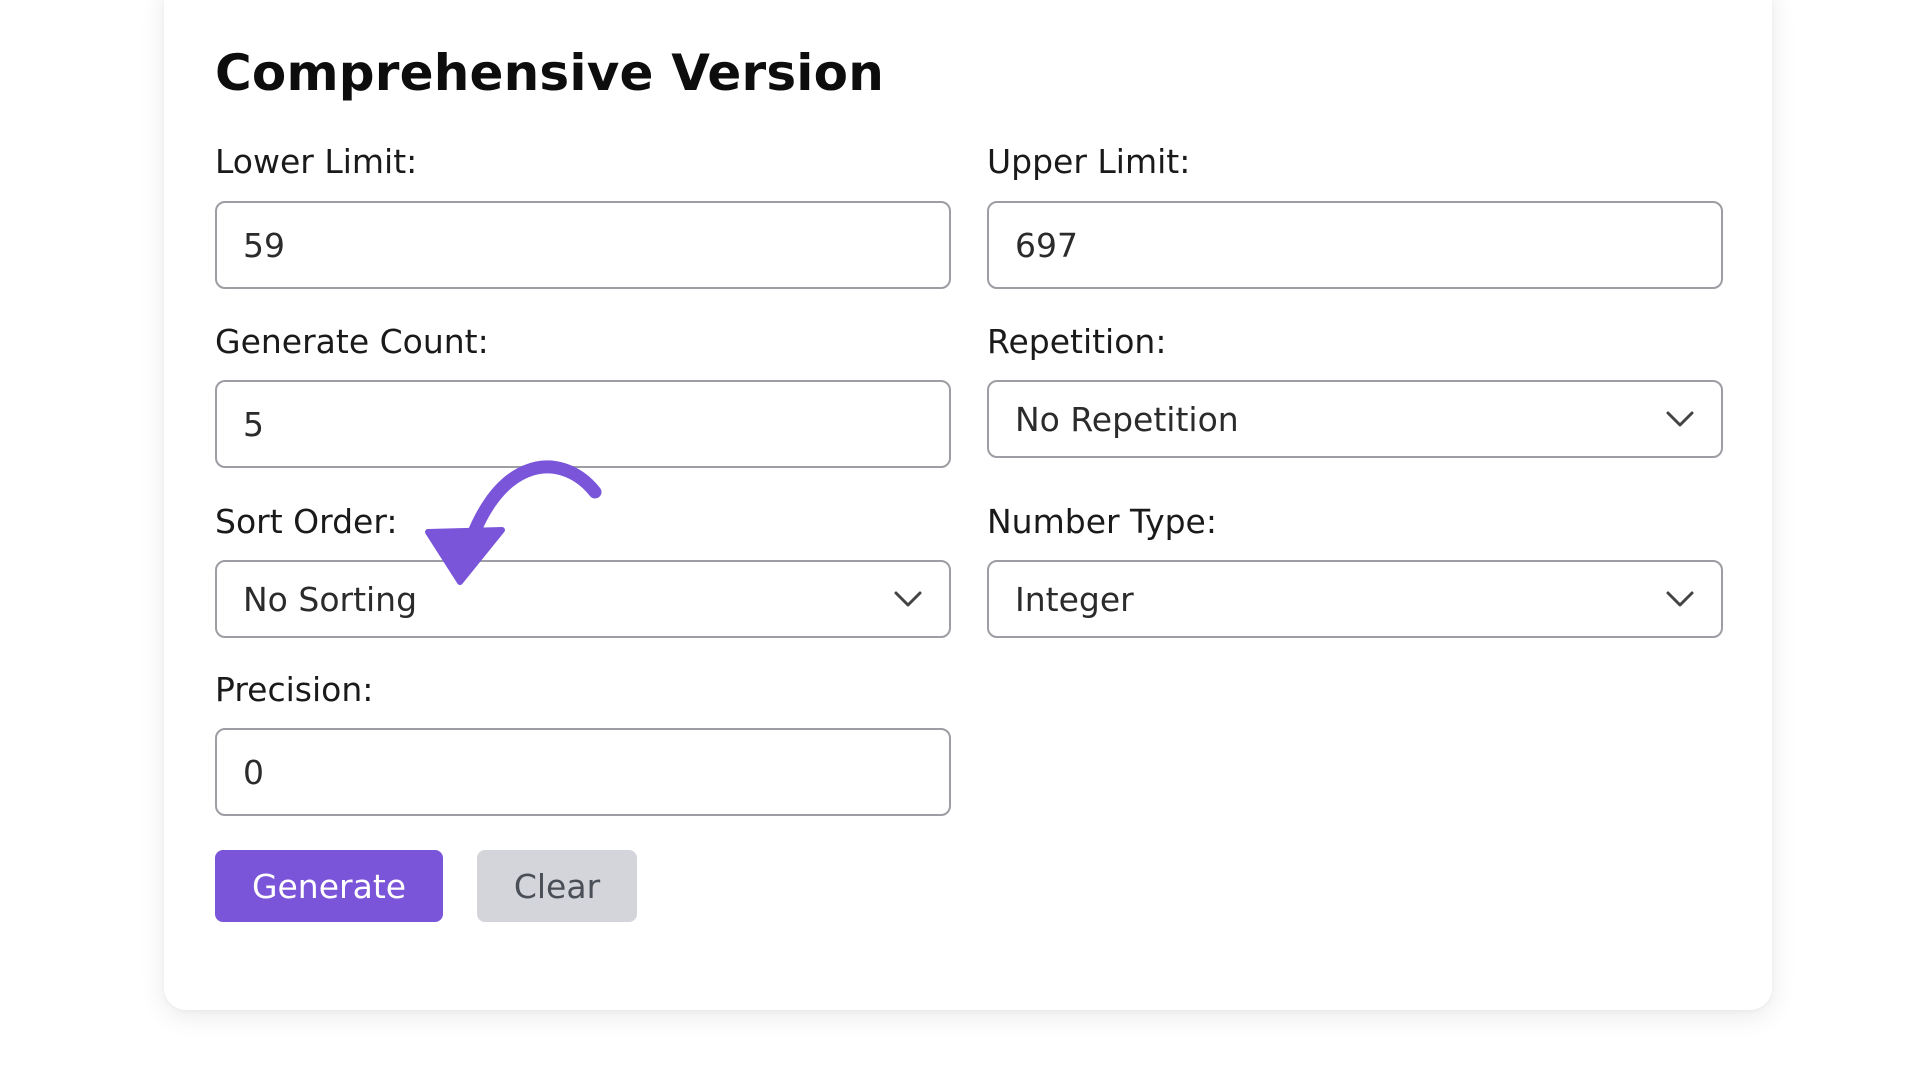  What do you see at coordinates (1102, 521) in the screenshot?
I see `number-type-label: Number Type:` at bounding box center [1102, 521].